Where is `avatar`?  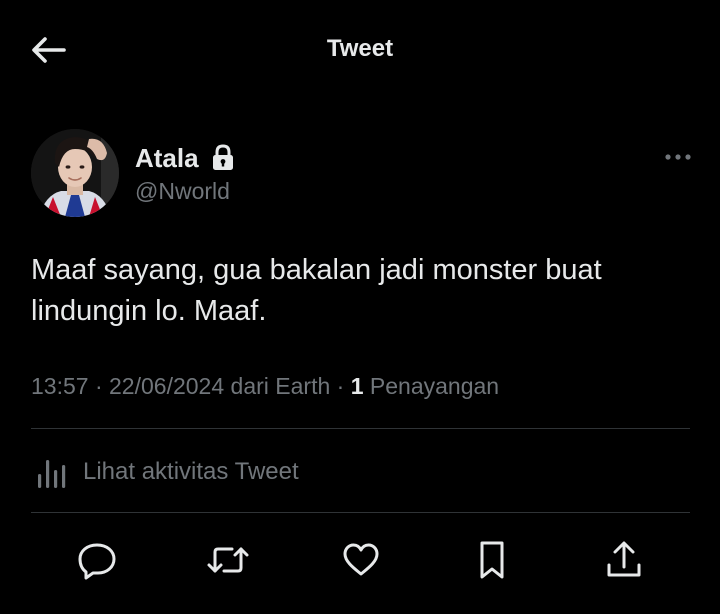
avatar is located at coordinates (75, 173).